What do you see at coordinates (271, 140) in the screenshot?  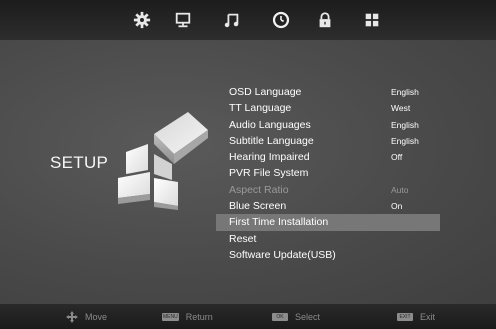 I see `menu-item-label: Subtitle Language` at bounding box center [271, 140].